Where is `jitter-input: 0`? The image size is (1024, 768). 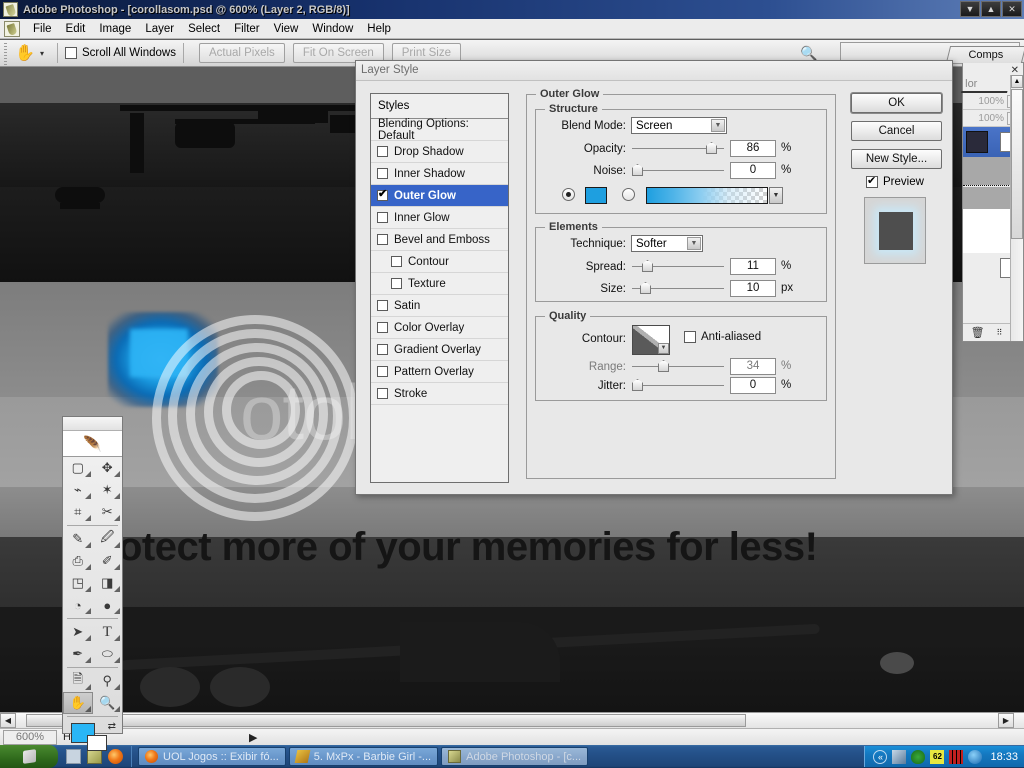
jitter-input: 0 is located at coordinates (753, 385).